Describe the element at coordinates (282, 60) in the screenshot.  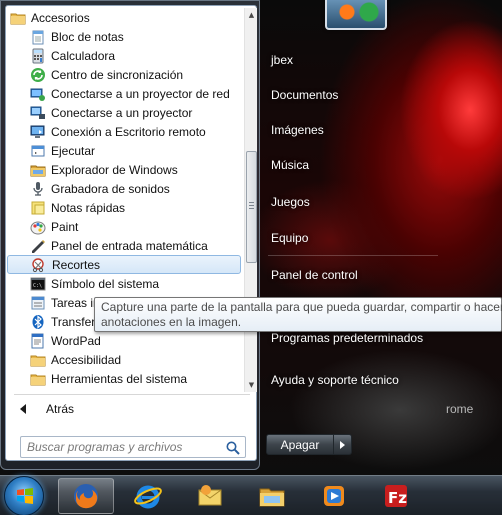
I see `user-name: jbex` at that location.